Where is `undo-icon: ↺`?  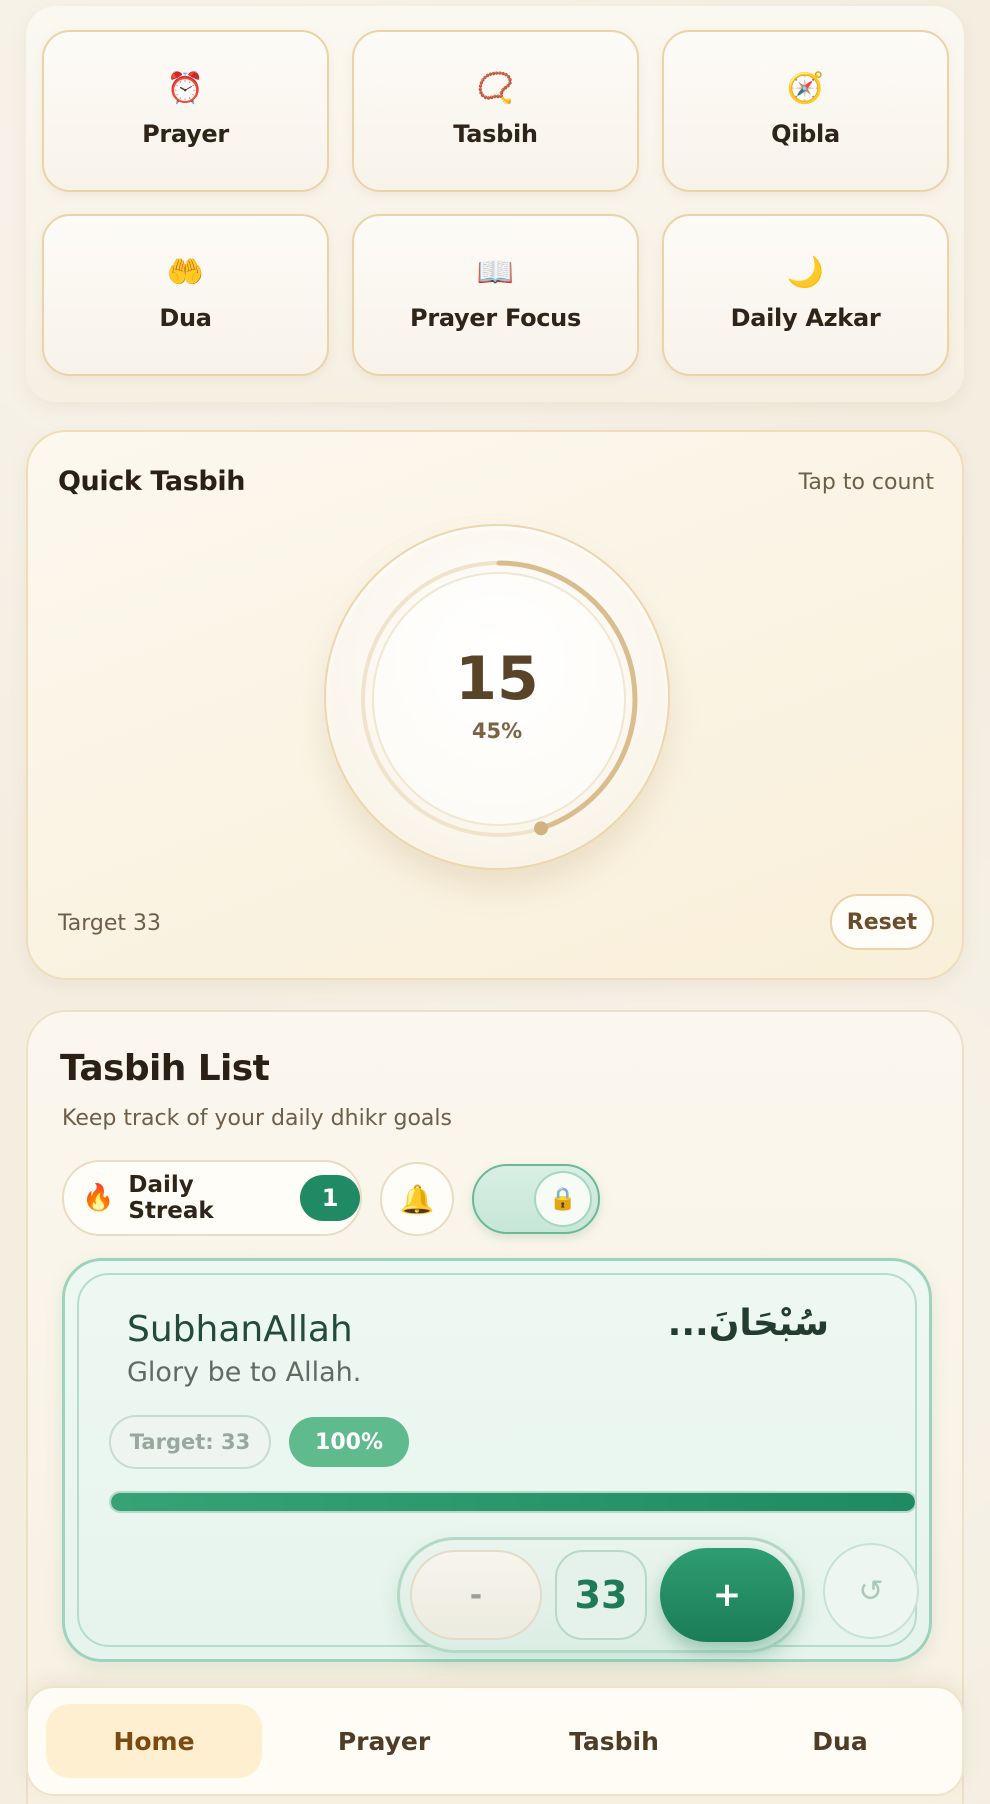
undo-icon: ↺ is located at coordinates (871, 1591).